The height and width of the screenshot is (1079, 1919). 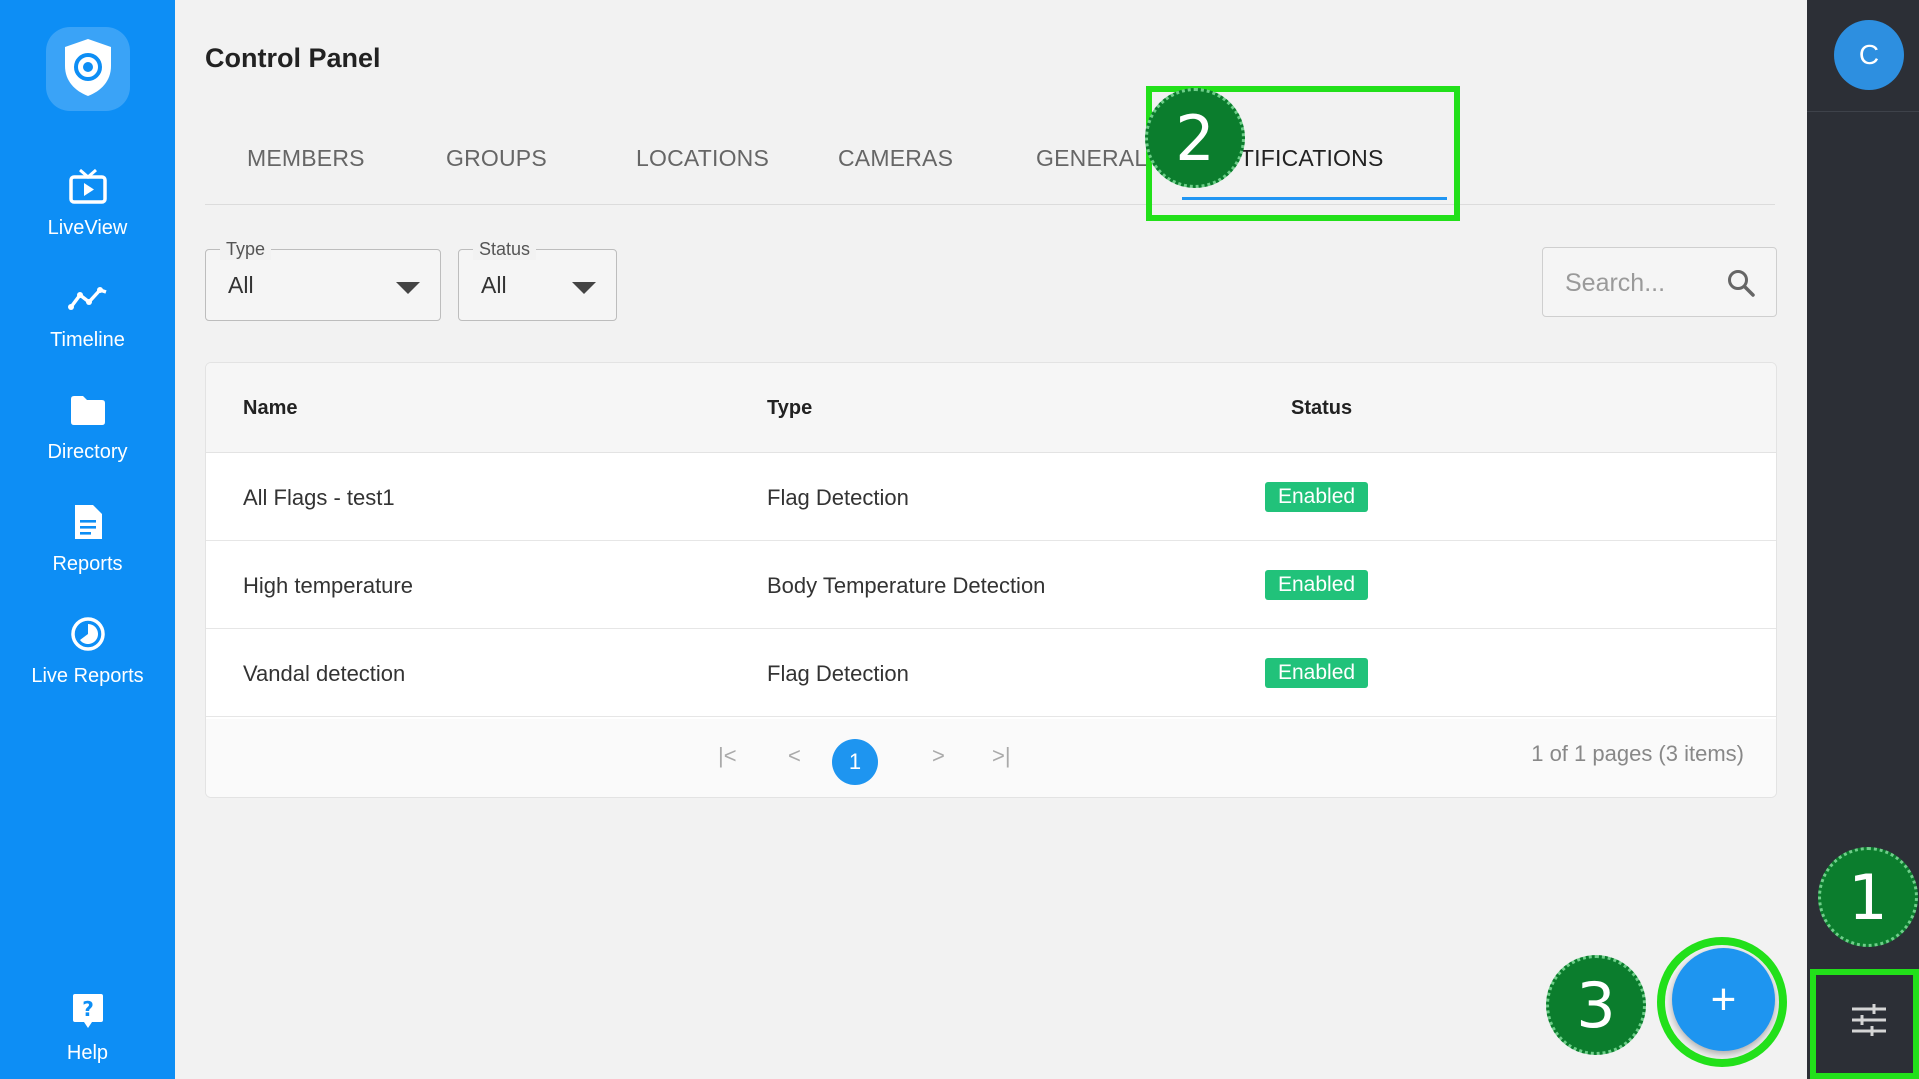 I want to click on sidebar-item-label: Reports, so click(x=87, y=564).